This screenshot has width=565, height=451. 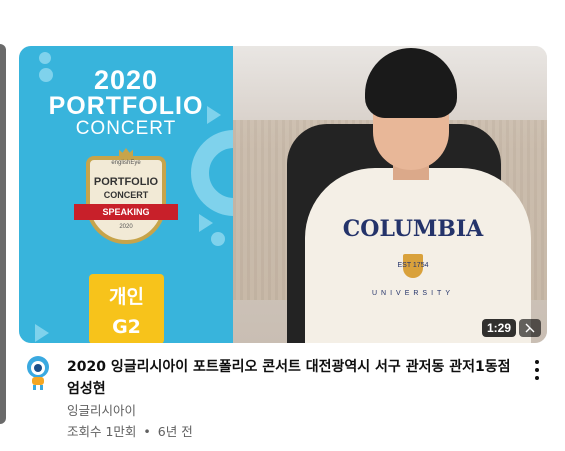 I want to click on sweater-university: UNIVERSITY, so click(x=412, y=293).